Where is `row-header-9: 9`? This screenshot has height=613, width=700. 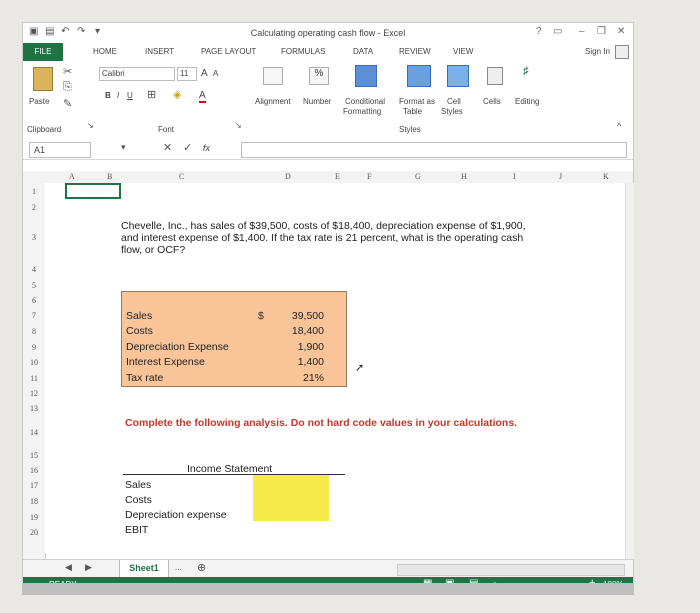
row-header-9: 9 is located at coordinates (34, 347).